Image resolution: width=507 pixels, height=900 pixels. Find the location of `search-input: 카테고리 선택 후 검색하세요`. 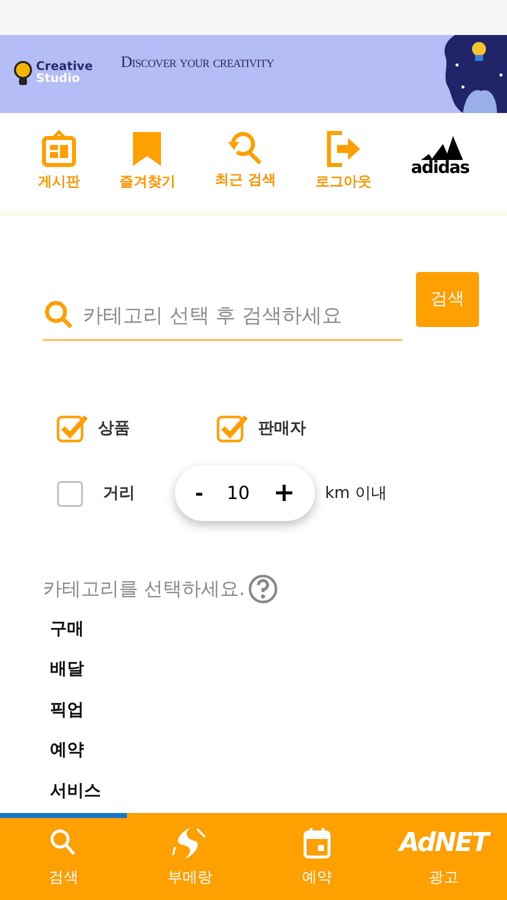

search-input: 카테고리 선택 후 검색하세요 is located at coordinates (242, 315).